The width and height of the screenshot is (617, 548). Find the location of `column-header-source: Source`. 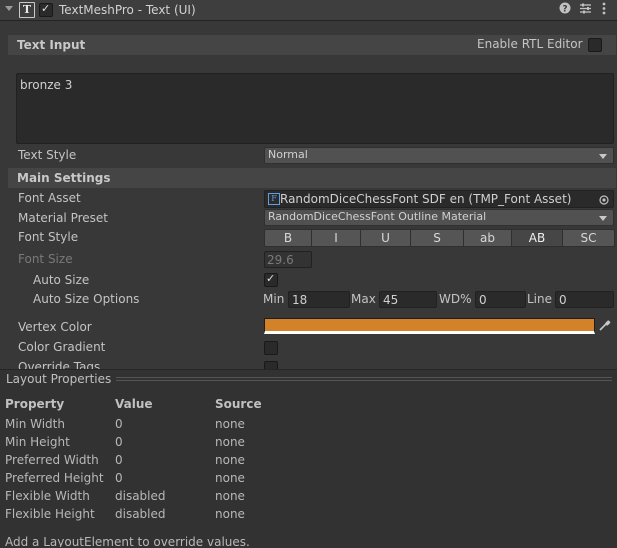

column-header-source: Source is located at coordinates (238, 404).